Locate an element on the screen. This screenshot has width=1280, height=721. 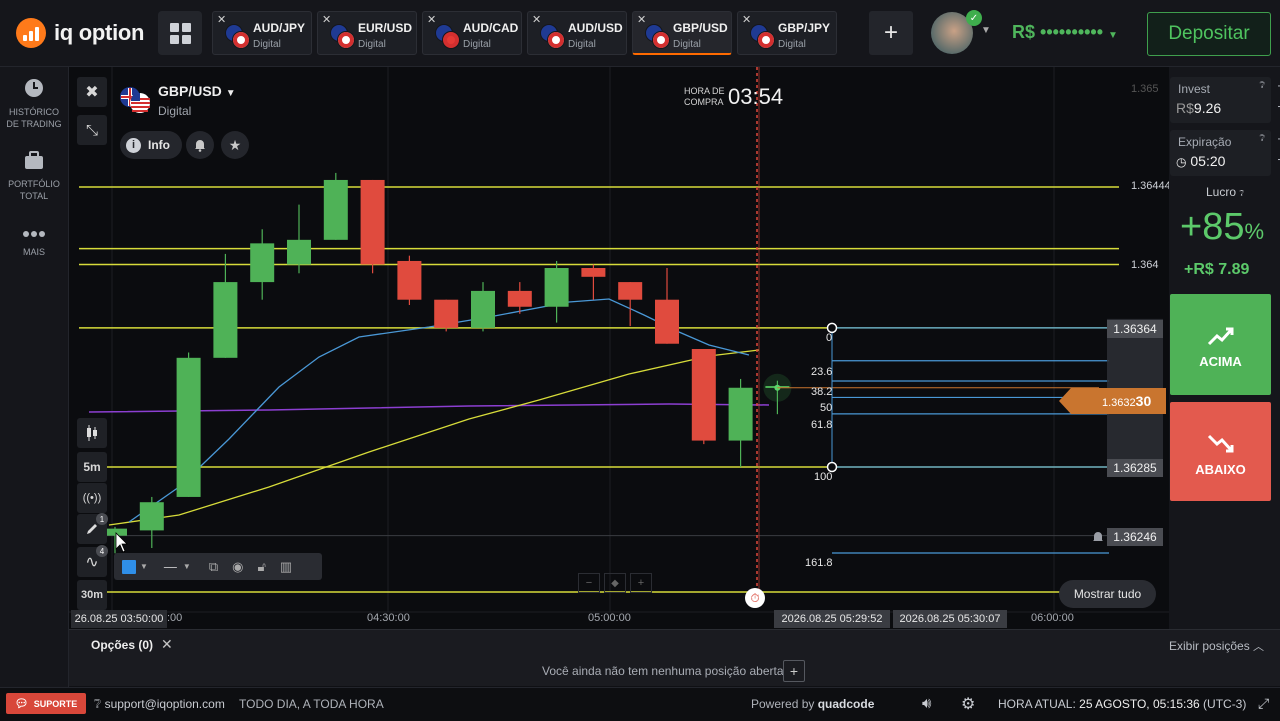
sidebar-item-label: HISTÓRICO DE TRADING is located at coordinates (34, 118).